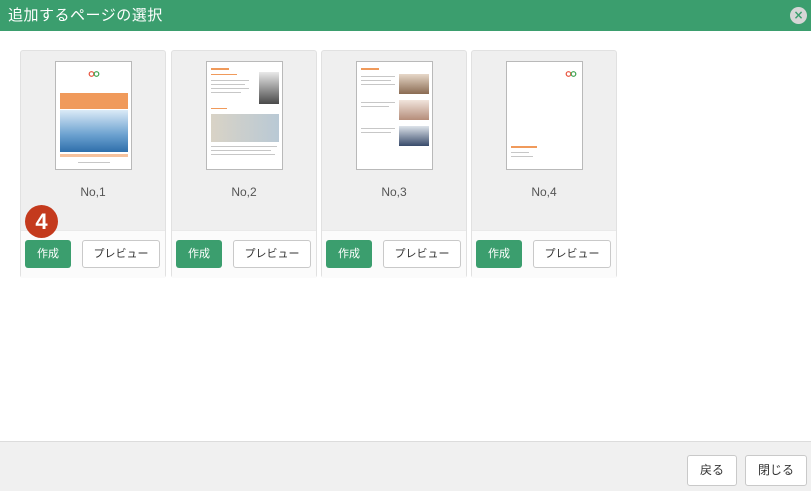  I want to click on dialog-title: 追加するページの選択, so click(85, 15).